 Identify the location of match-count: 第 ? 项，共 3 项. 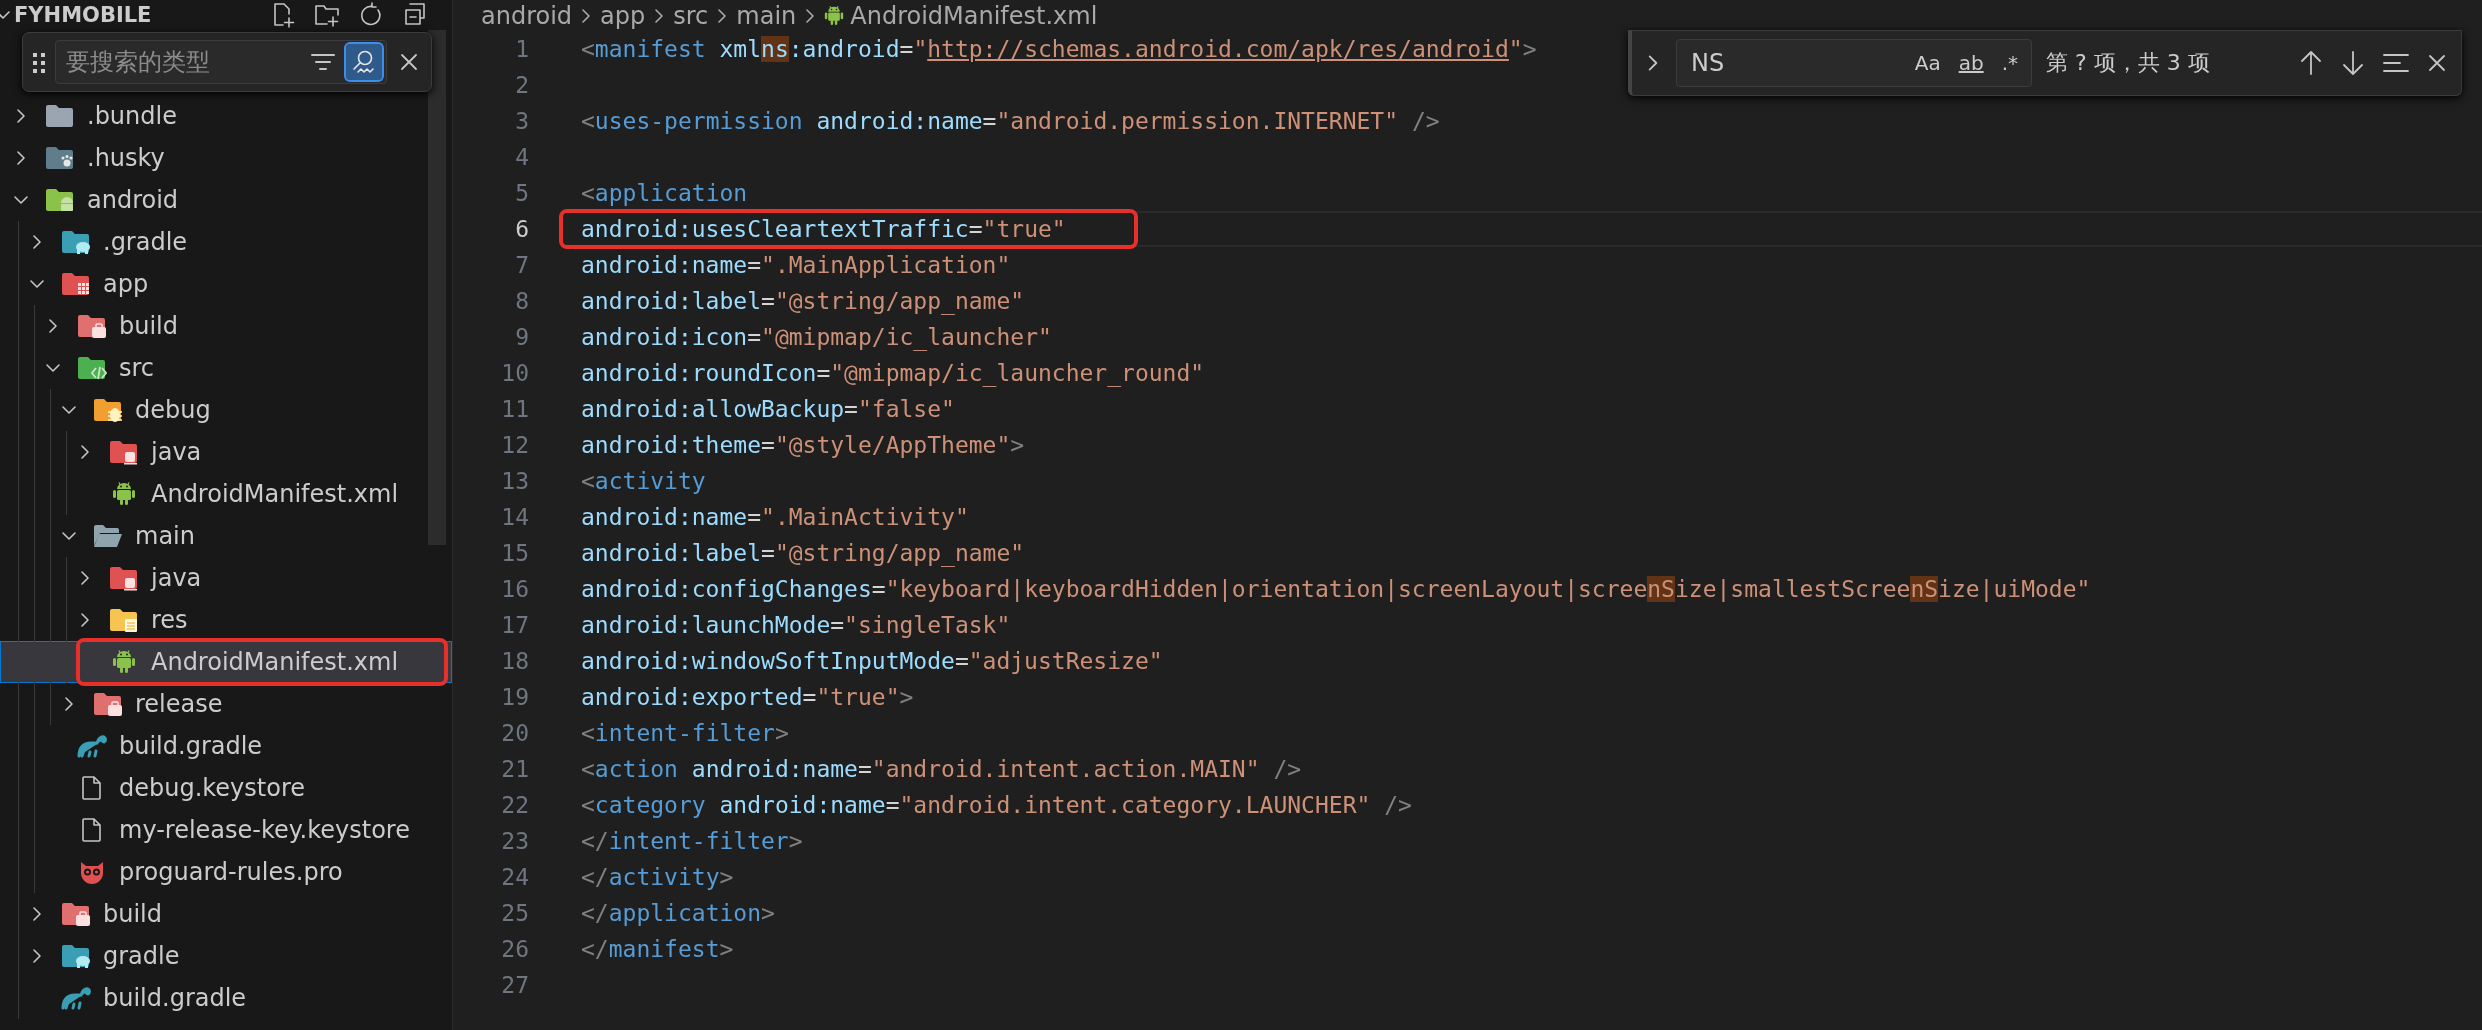
(2128, 63).